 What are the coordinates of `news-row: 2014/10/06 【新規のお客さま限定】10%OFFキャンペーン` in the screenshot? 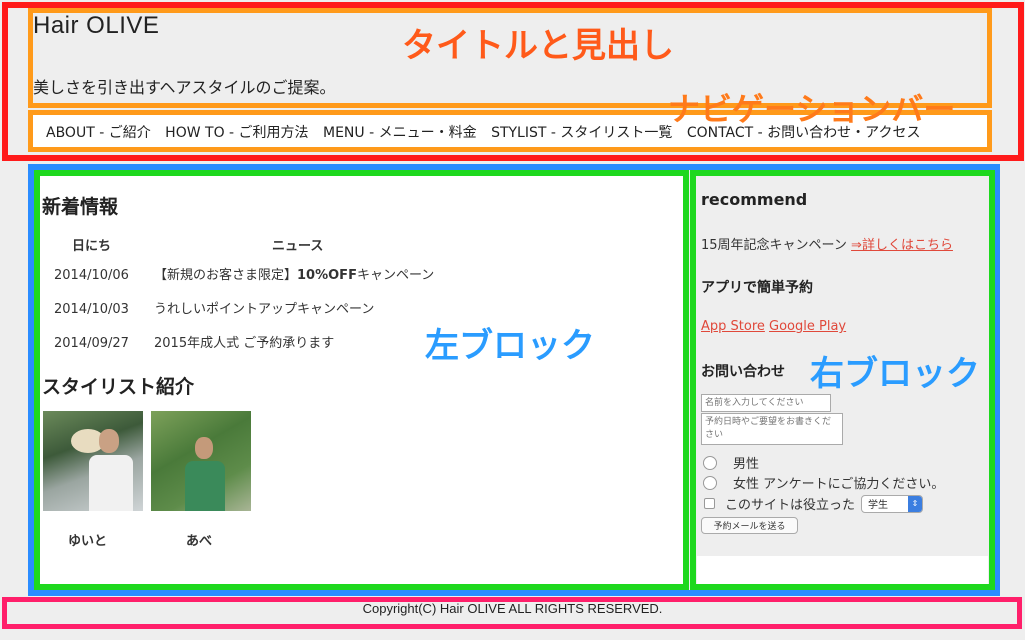 It's located at (244, 273).